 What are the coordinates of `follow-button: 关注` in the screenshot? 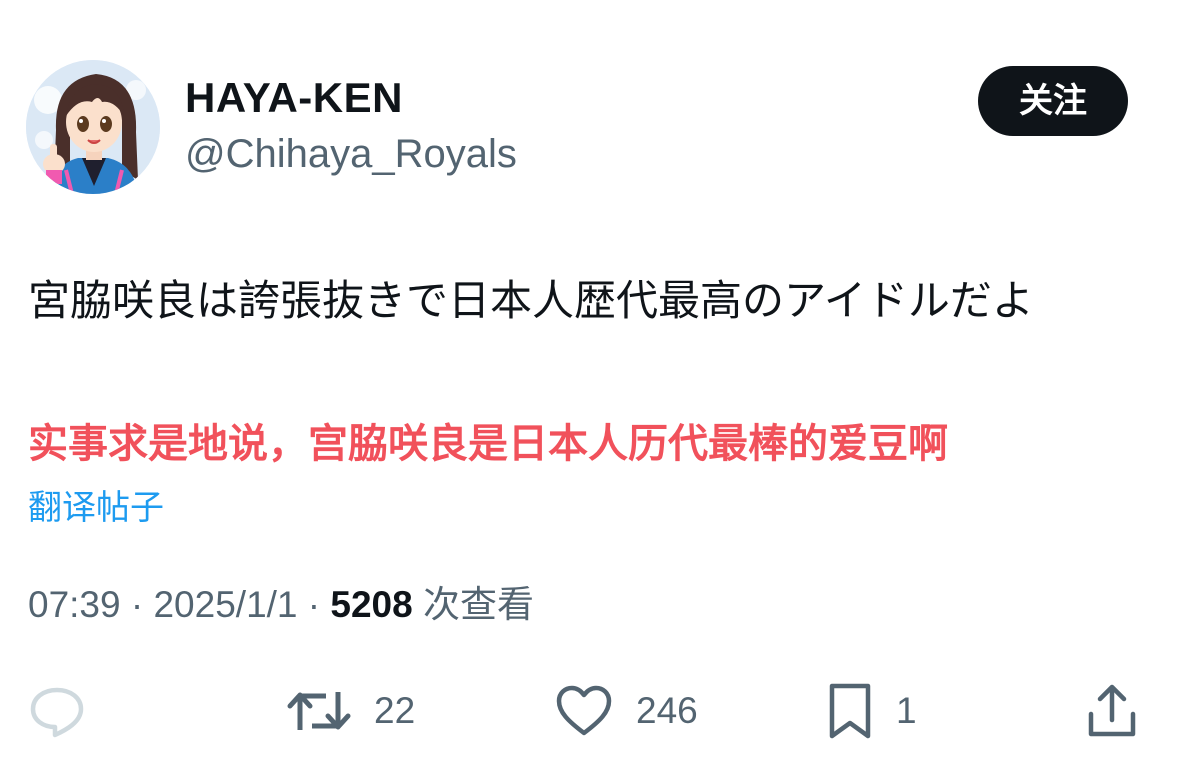 It's located at (1053, 101).